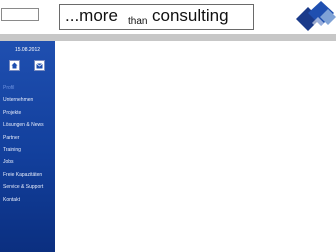 This screenshot has height=252, width=336. Describe the element at coordinates (168, 37) in the screenshot. I see `header-divider` at that location.